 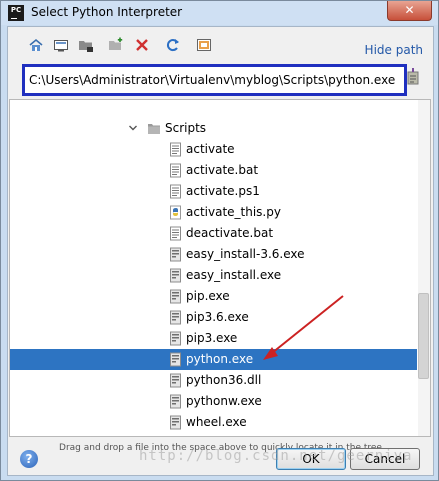 I want to click on tree-file-item: python36.dll, so click(x=213, y=380).